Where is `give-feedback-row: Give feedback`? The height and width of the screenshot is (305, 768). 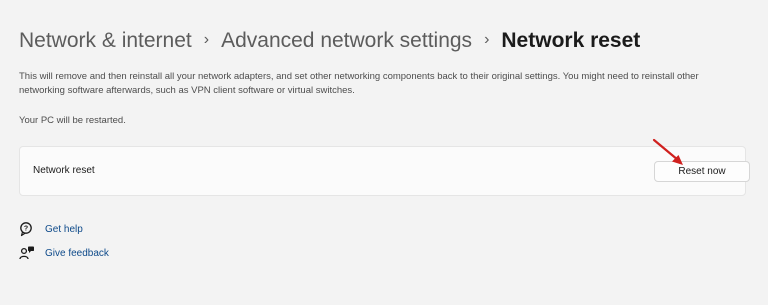
give-feedback-row: Give feedback is located at coordinates (64, 253).